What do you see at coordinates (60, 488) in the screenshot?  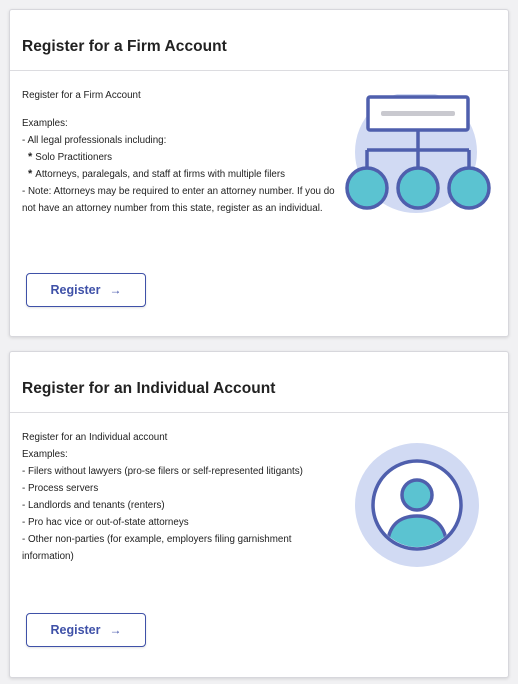 I see `individual-example-item: - Process servers` at bounding box center [60, 488].